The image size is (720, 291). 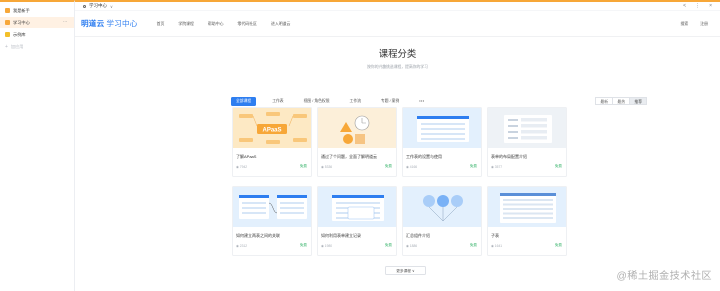 I want to click on view-count-value: 1980, so click(x=328, y=246).